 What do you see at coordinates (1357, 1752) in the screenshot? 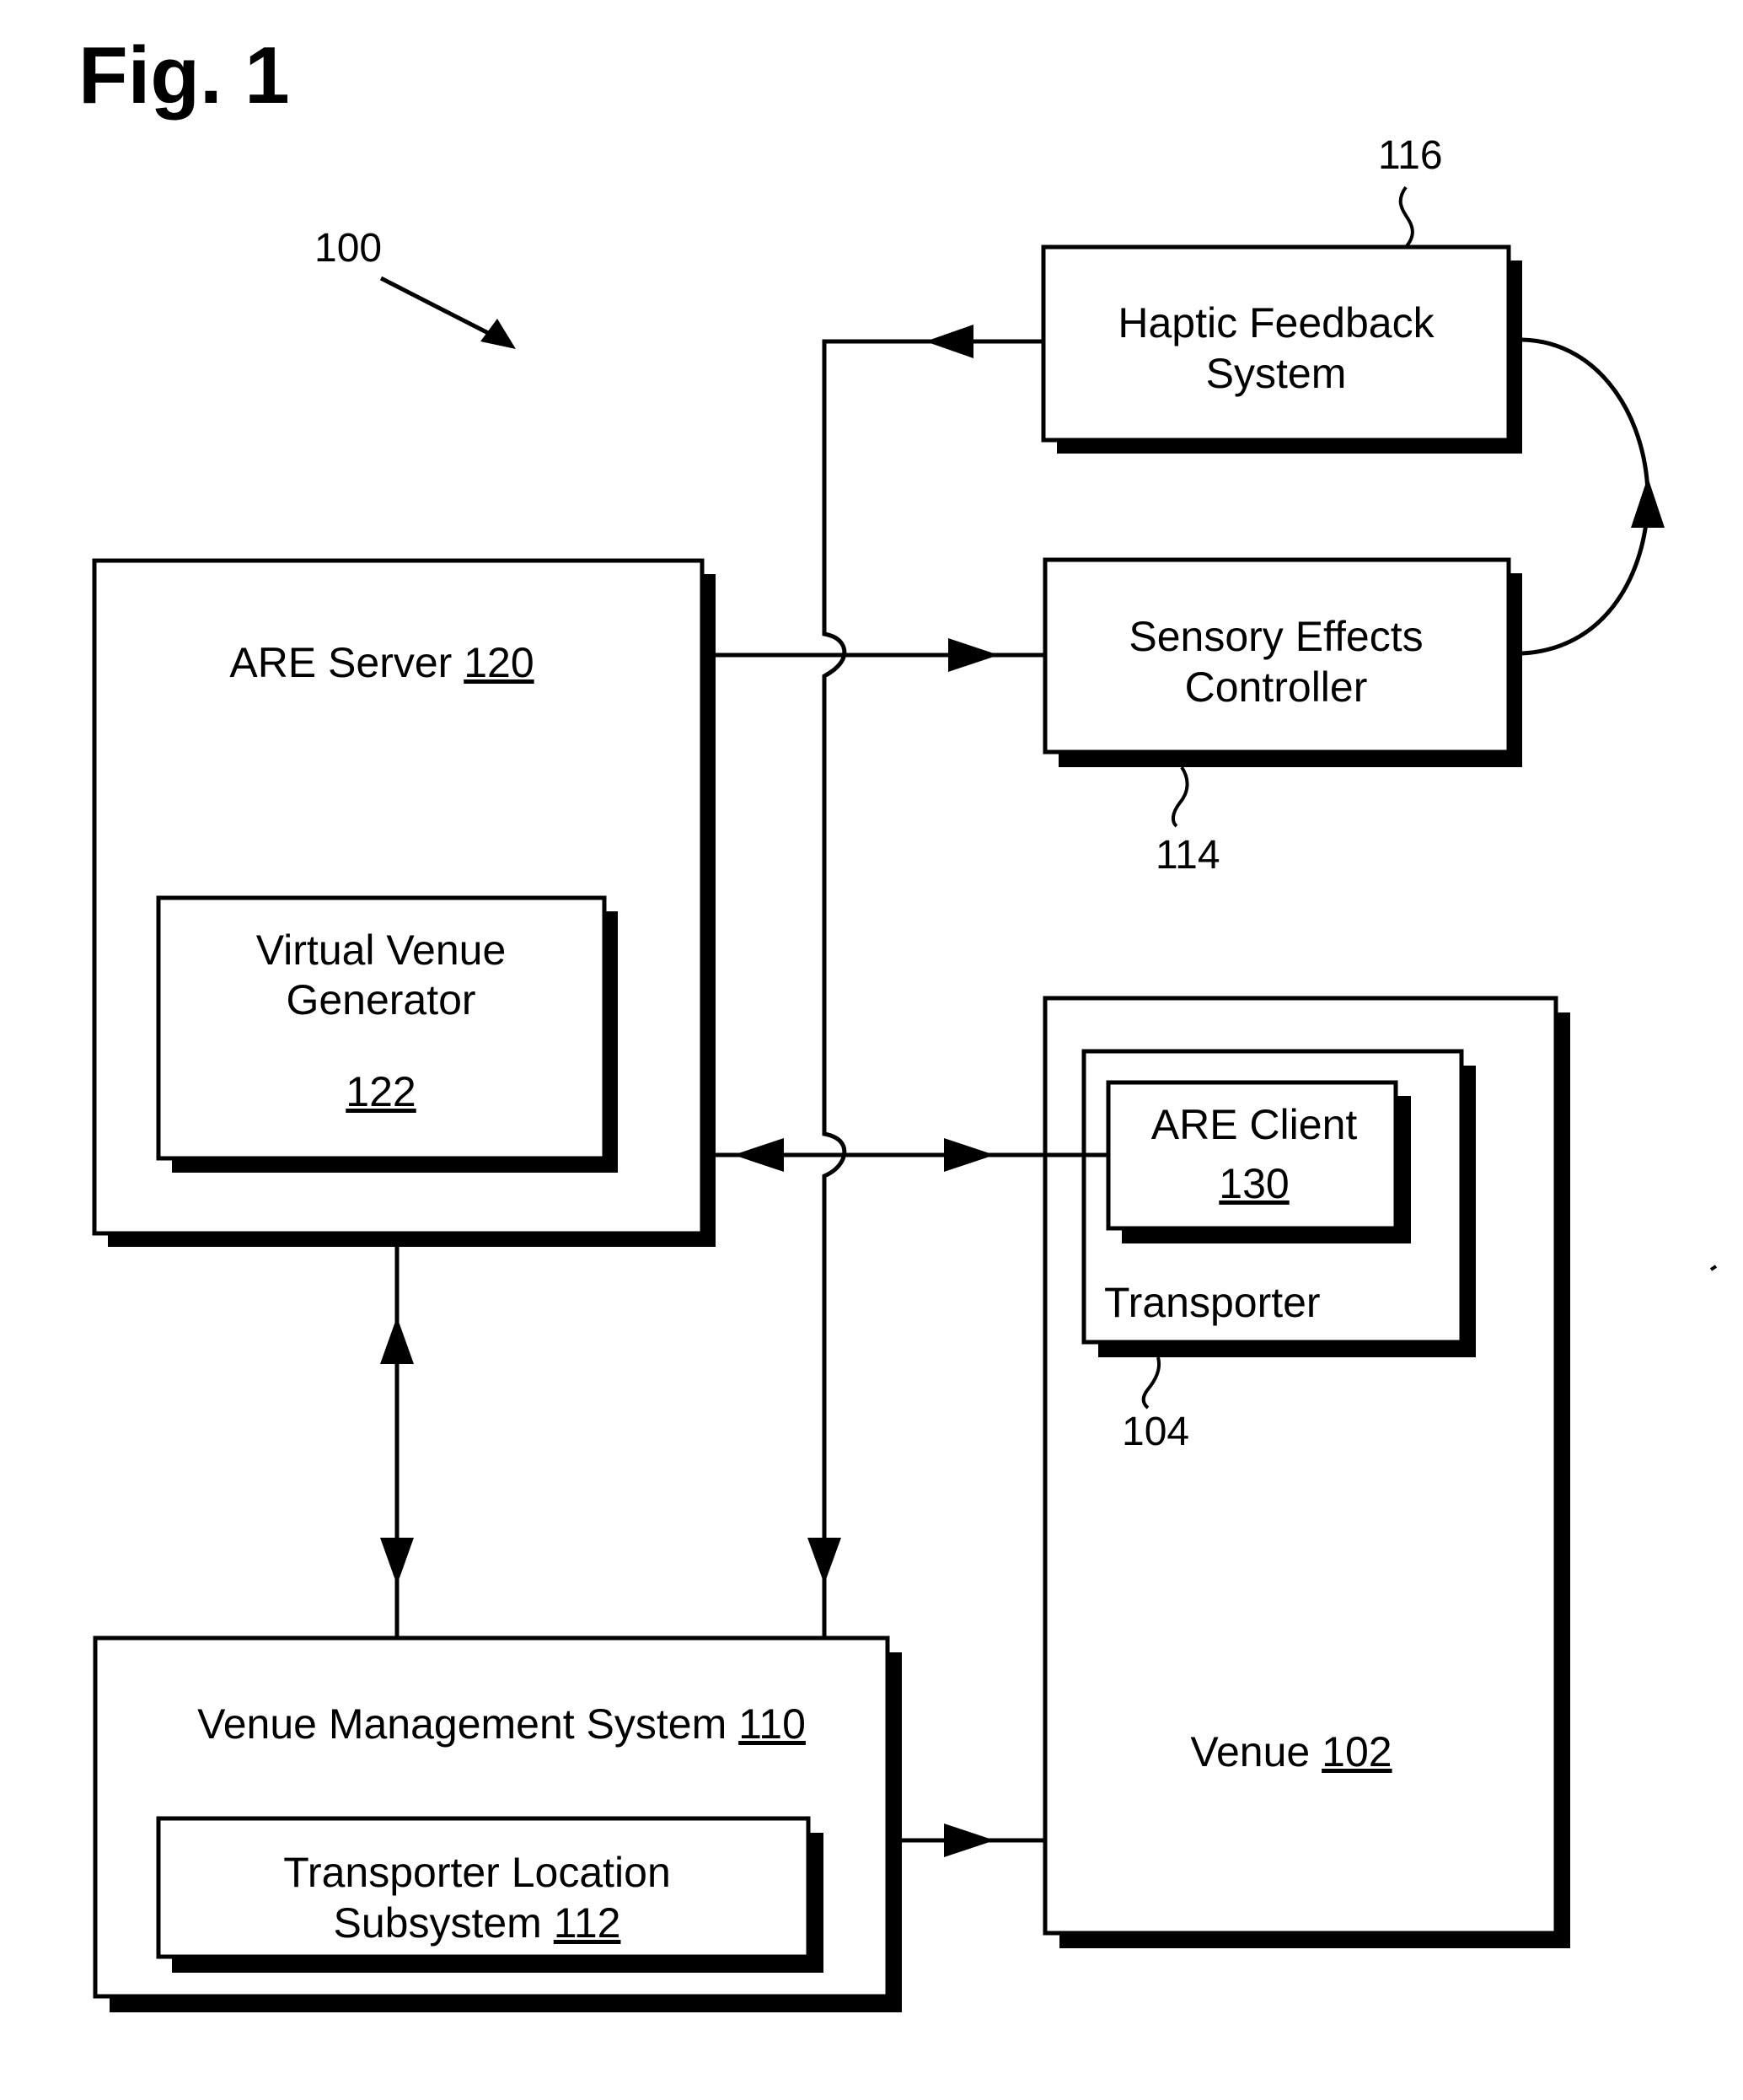
I see `venue-number: 102` at bounding box center [1357, 1752].